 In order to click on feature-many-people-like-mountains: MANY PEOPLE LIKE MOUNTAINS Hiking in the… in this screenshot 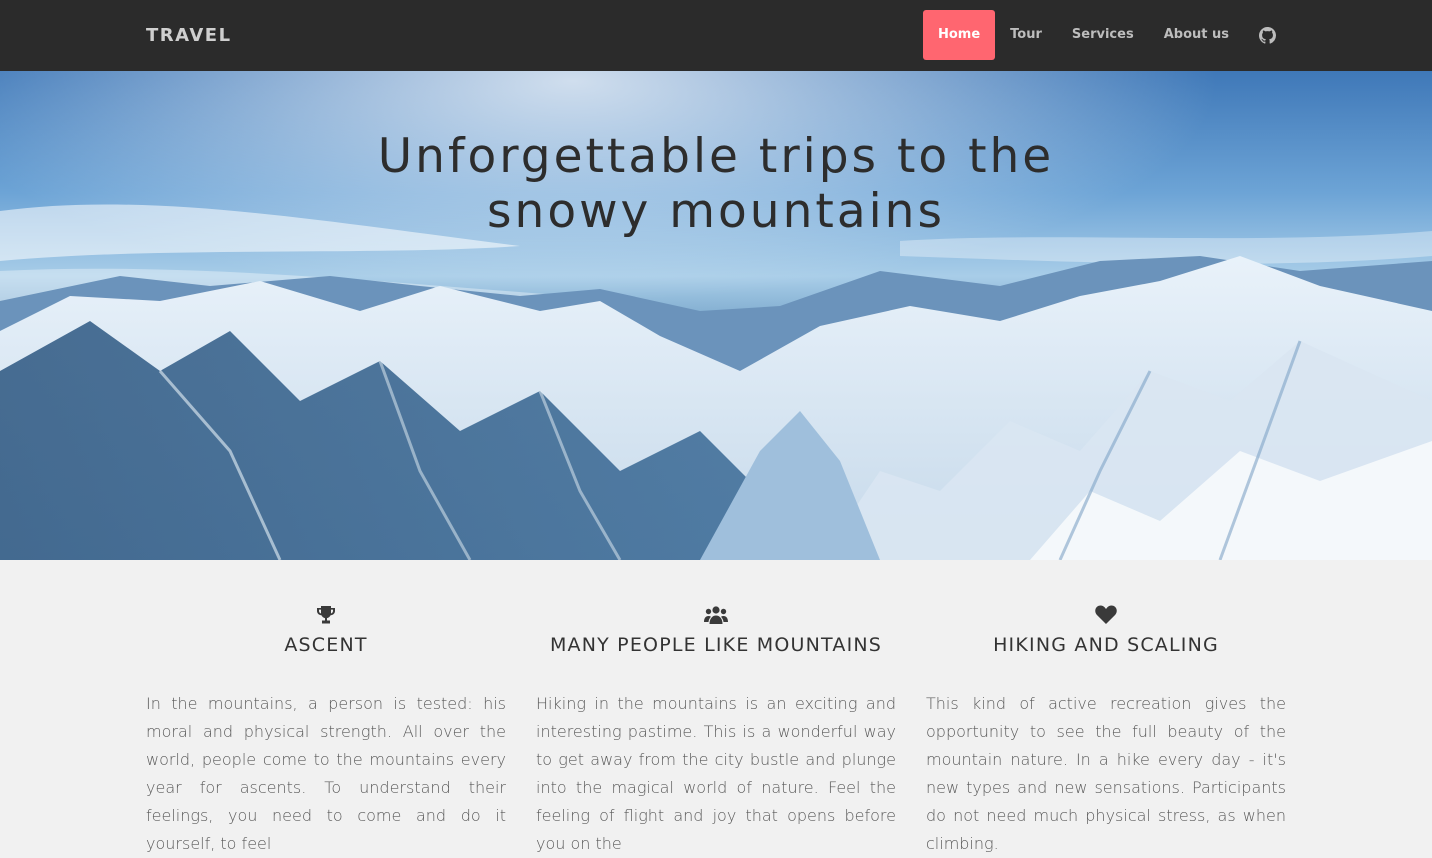, I will do `click(716, 706)`.